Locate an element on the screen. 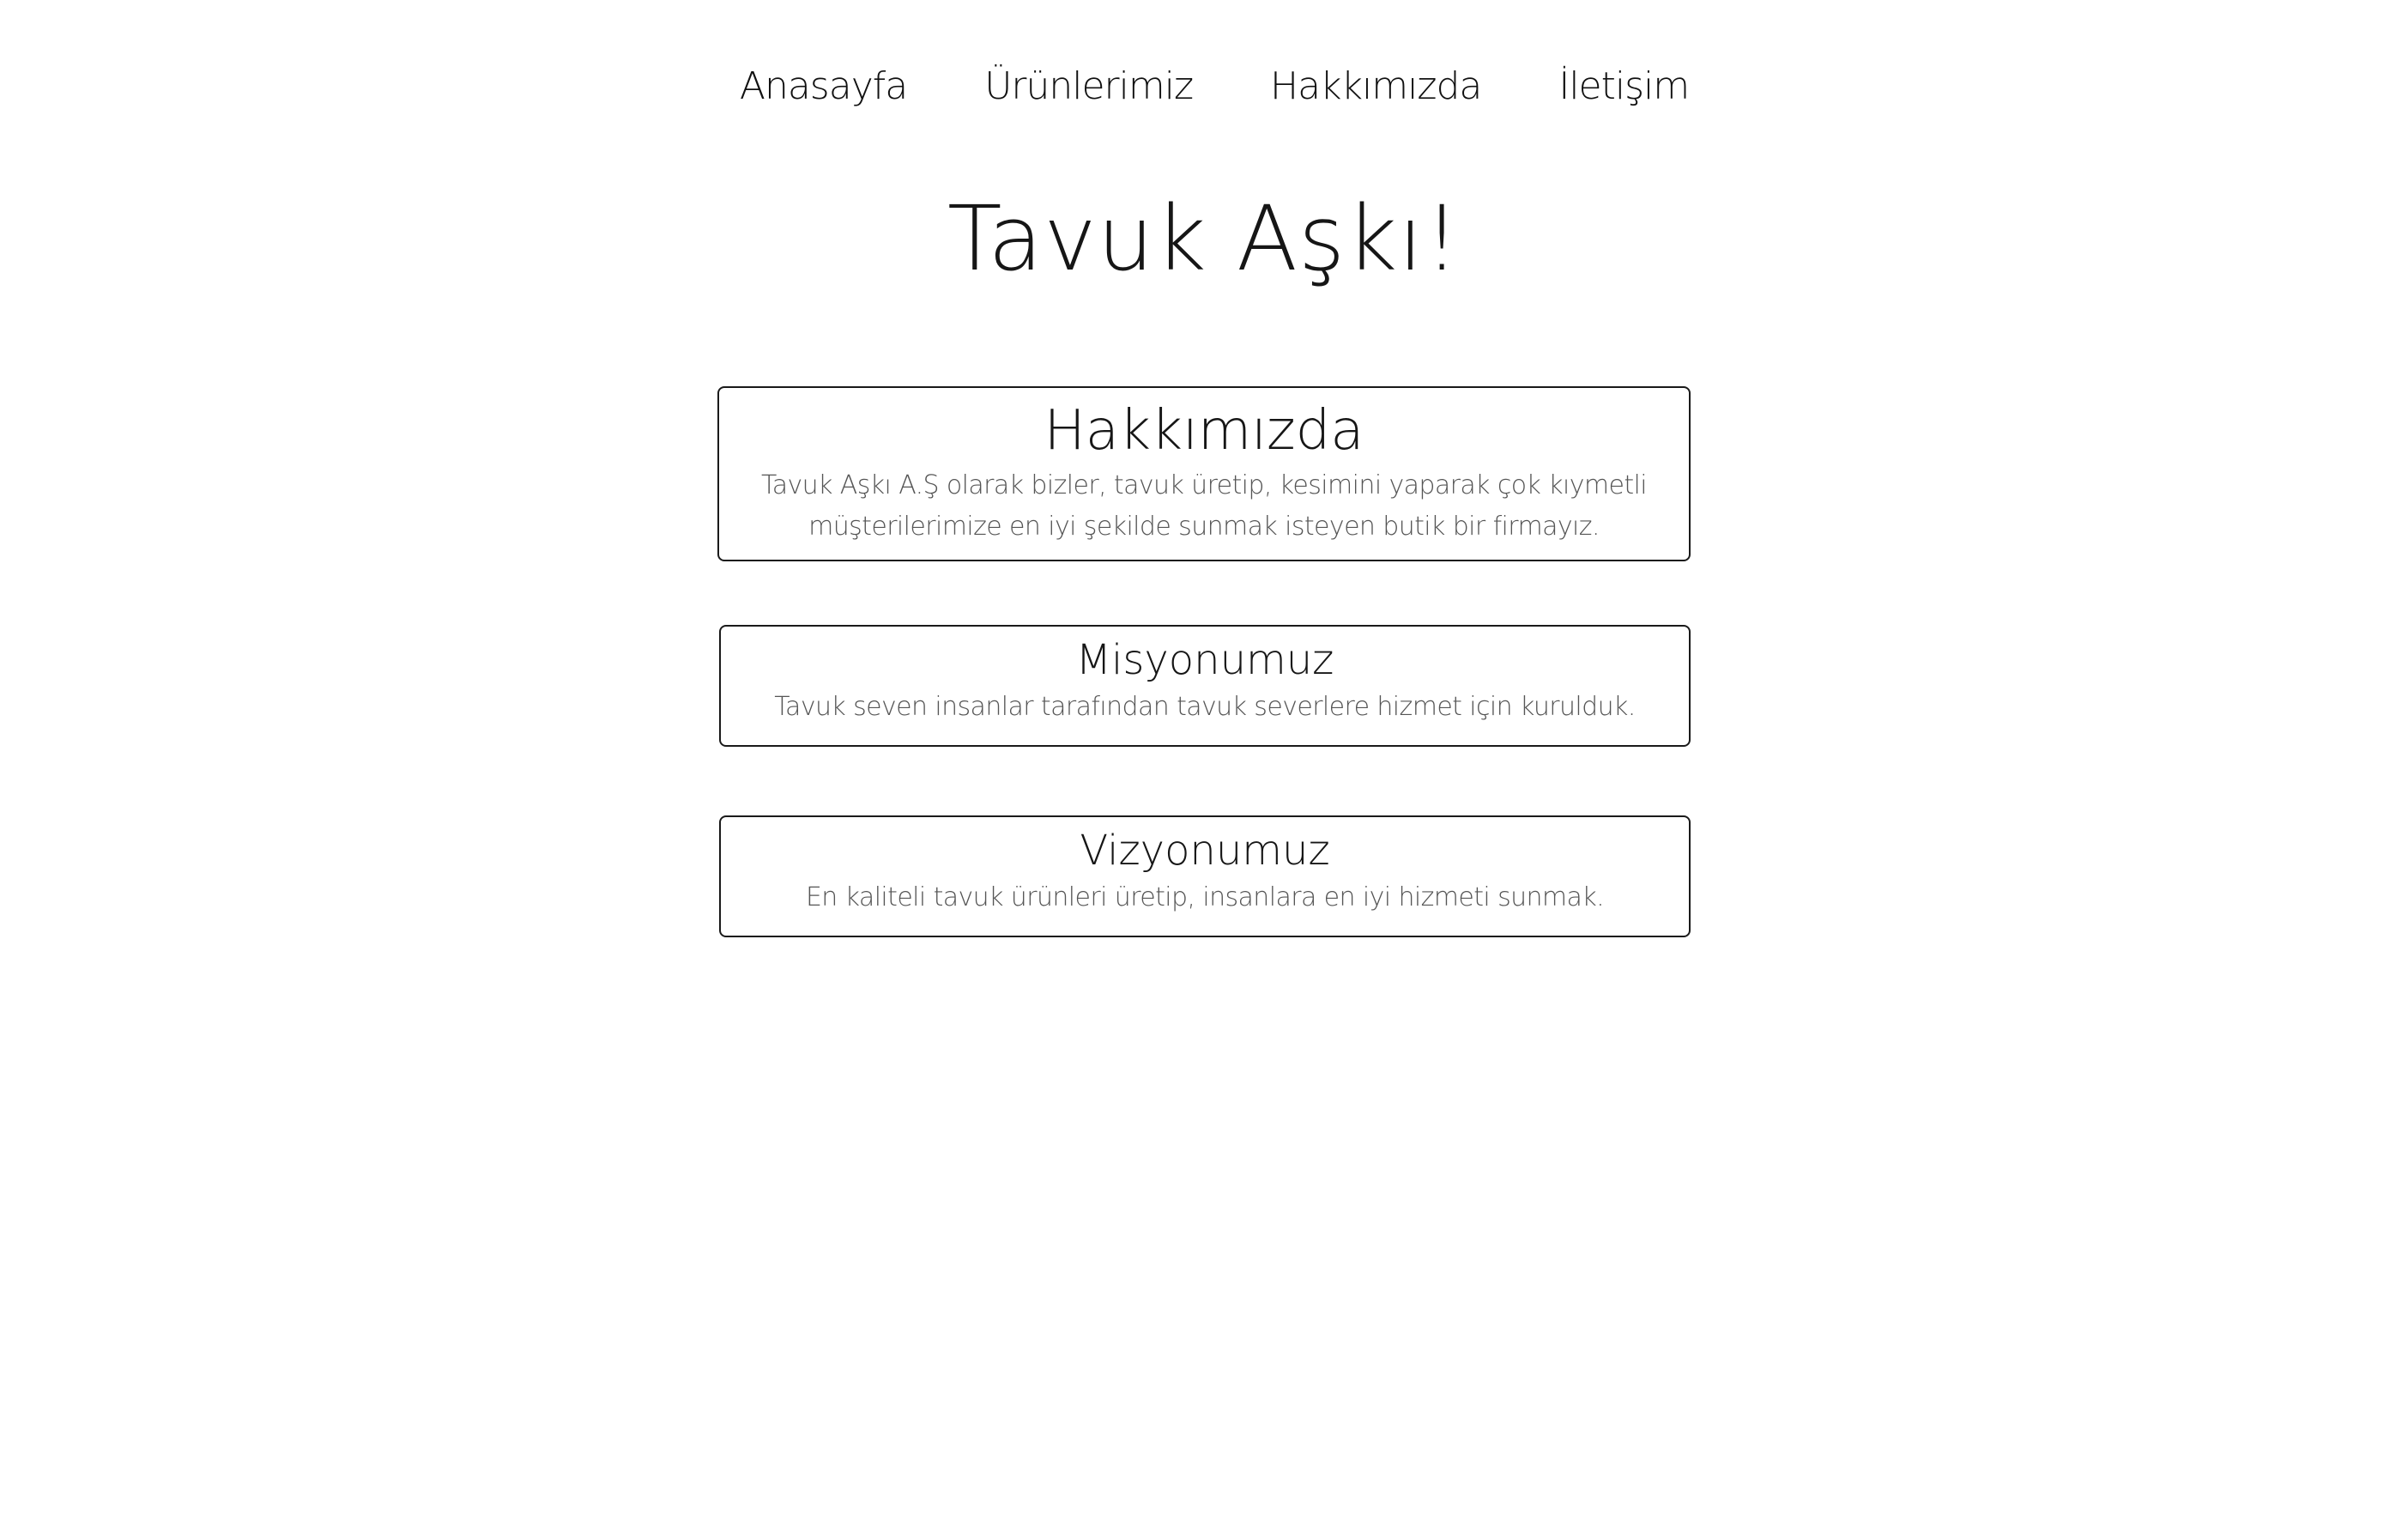 This screenshot has height=1521, width=2408. vision-card-title: Vizyonumuz is located at coordinates (1205, 851).